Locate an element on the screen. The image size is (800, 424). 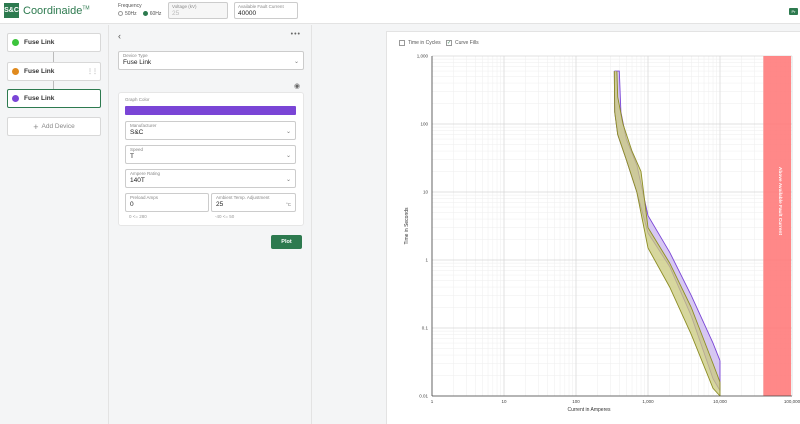
ambient-temp-hint: -40 <= 50 is located at coordinates (225, 216).